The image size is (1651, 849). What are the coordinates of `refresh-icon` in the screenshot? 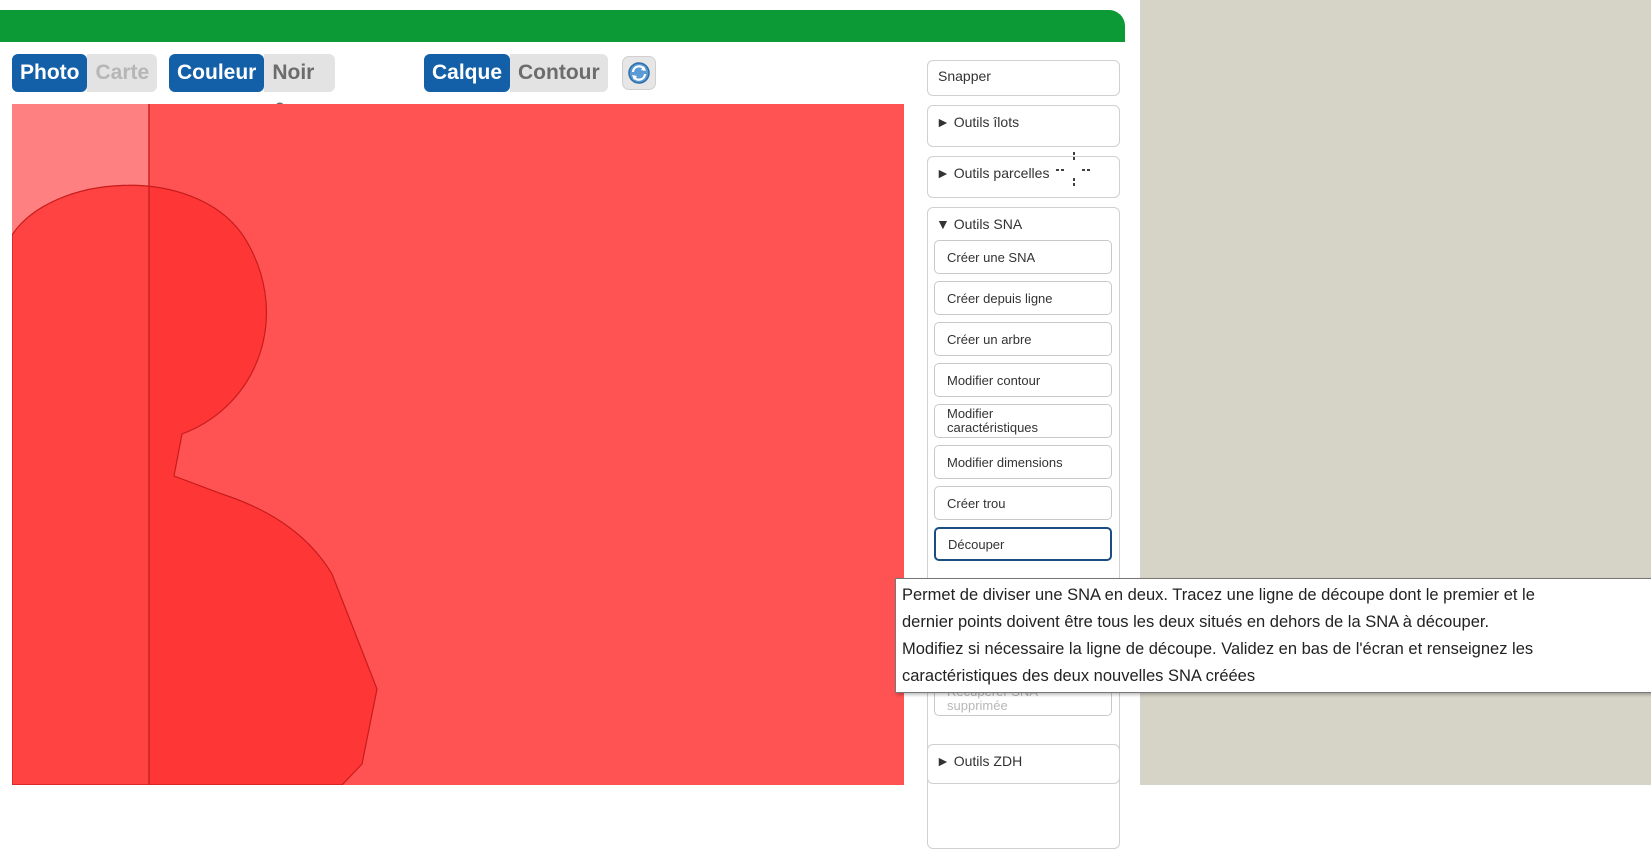 It's located at (639, 73).